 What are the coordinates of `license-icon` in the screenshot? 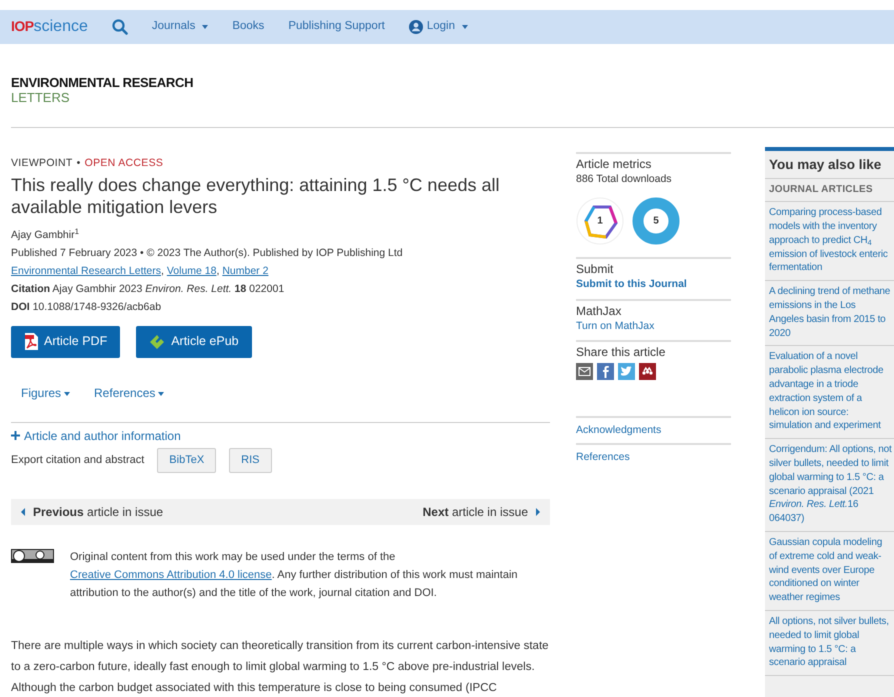 It's located at (32, 555).